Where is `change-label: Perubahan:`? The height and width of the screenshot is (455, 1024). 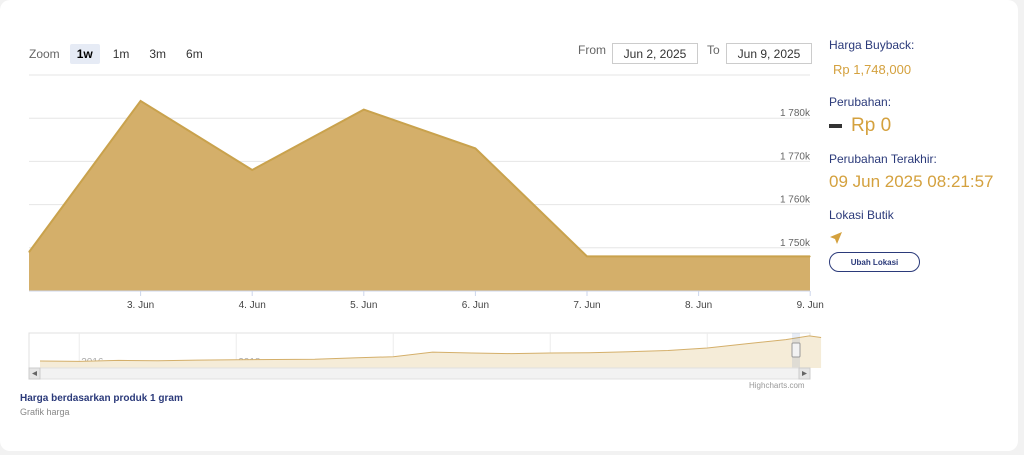
change-label: Perubahan: is located at coordinates (860, 102).